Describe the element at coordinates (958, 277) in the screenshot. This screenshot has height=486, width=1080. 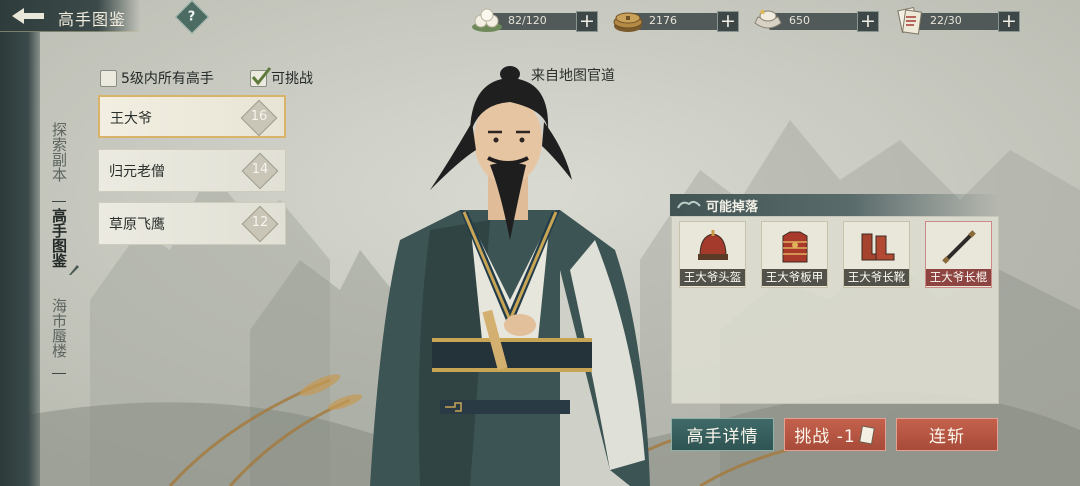
I see `drop-item-name: 王大爷长棍` at that location.